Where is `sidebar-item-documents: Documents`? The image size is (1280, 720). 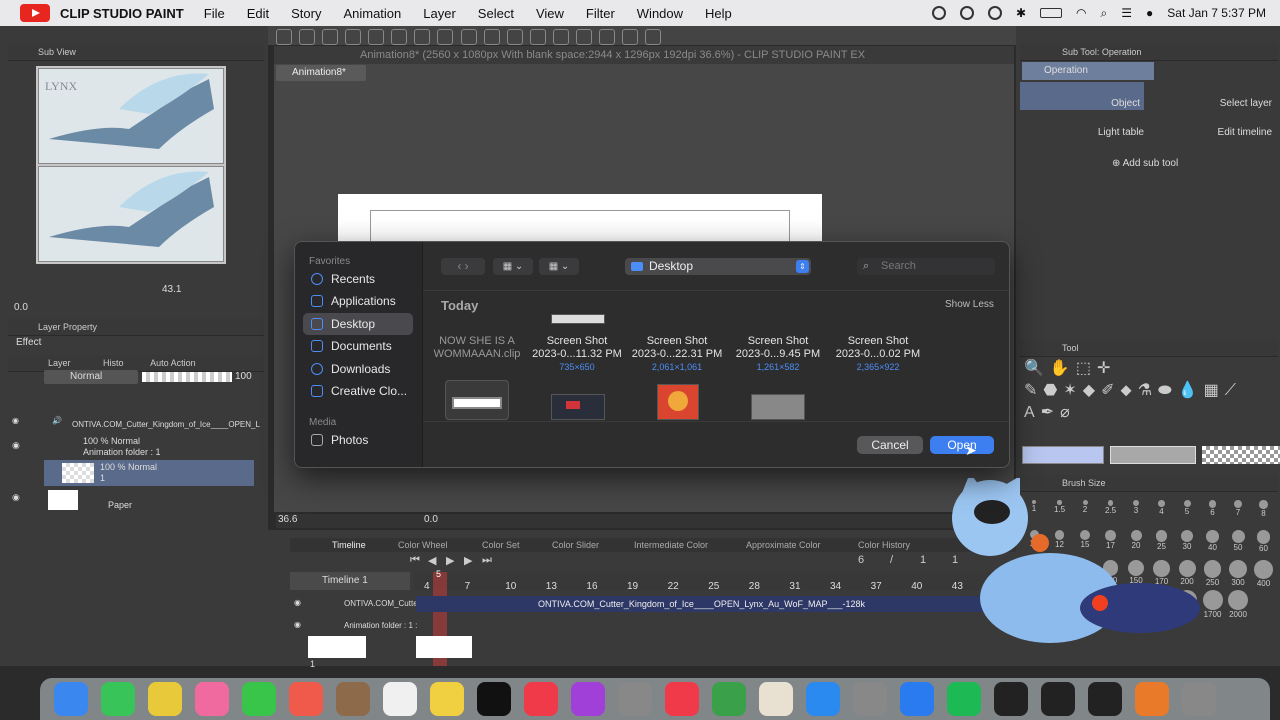 sidebar-item-documents: Documents is located at coordinates (358, 346).